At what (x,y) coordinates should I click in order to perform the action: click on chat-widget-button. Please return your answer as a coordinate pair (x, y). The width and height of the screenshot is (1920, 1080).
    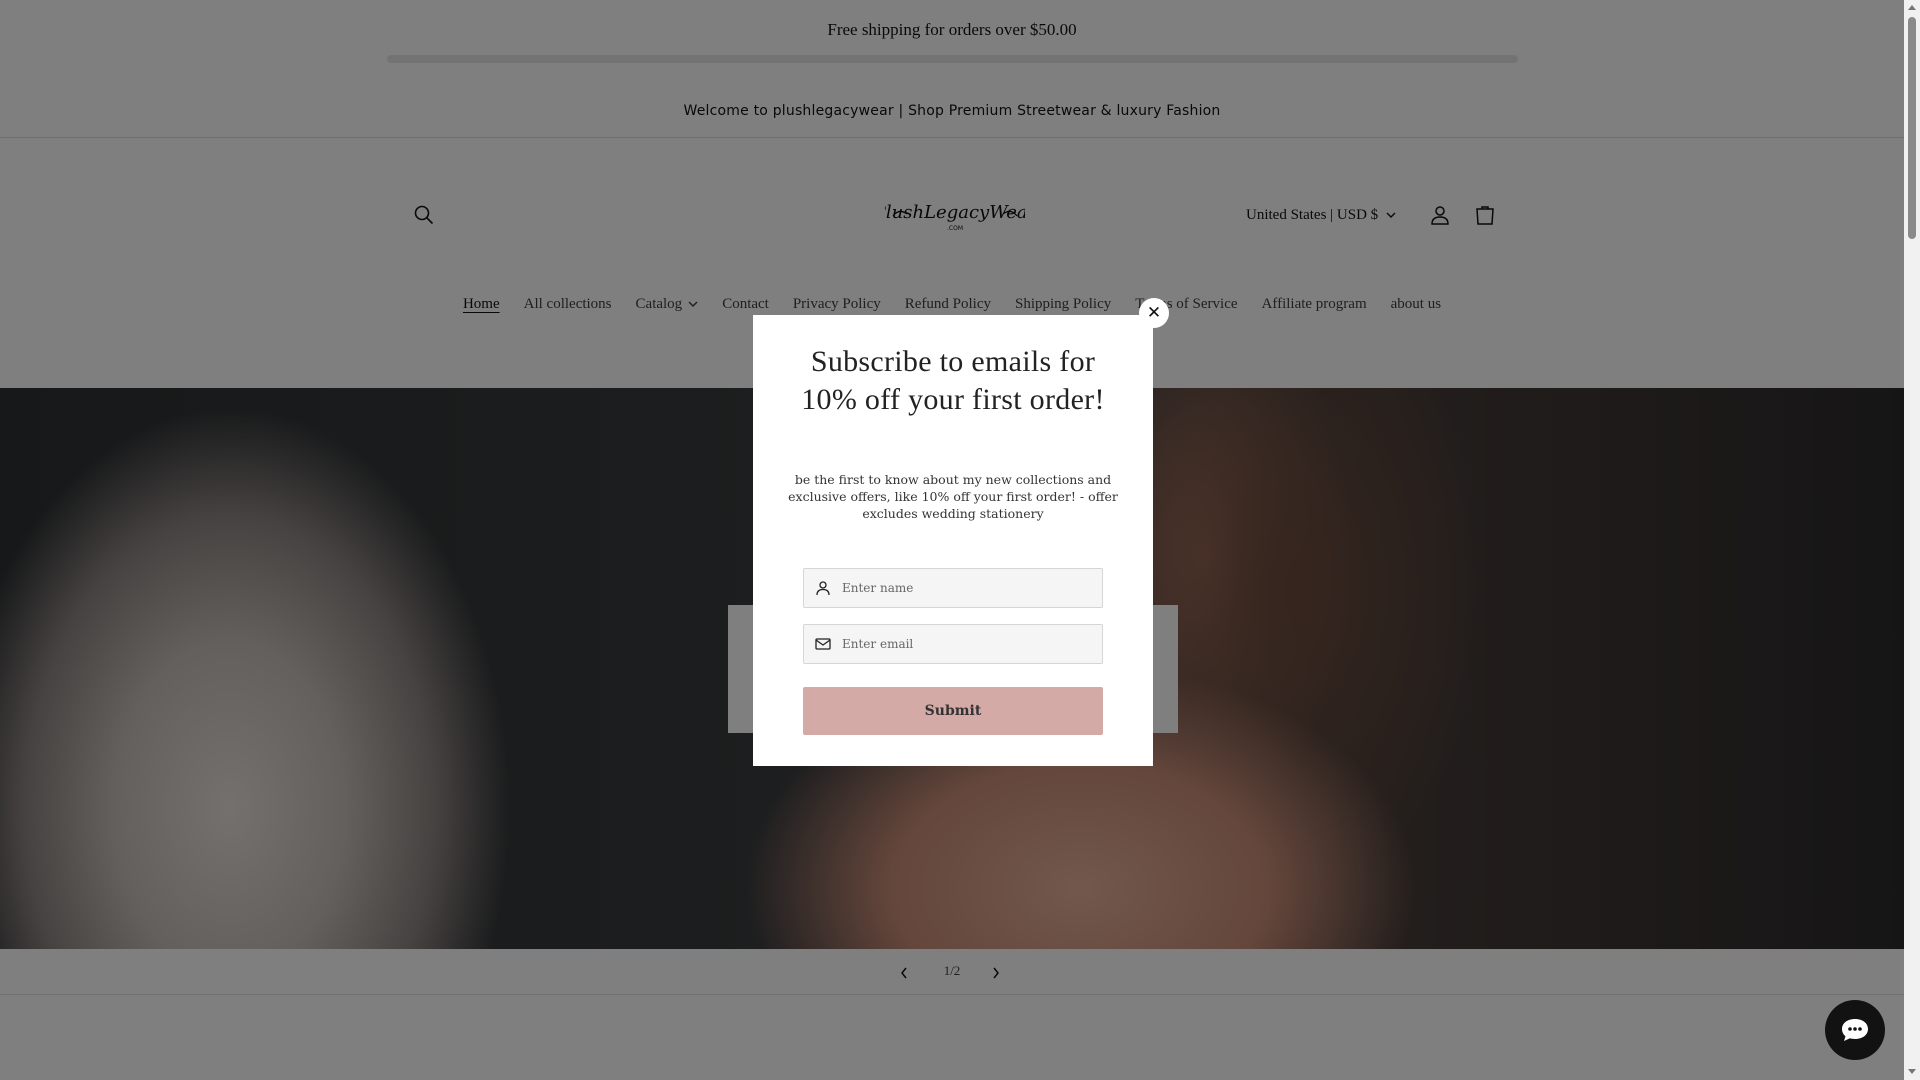
    Looking at the image, I should click on (1855, 1030).